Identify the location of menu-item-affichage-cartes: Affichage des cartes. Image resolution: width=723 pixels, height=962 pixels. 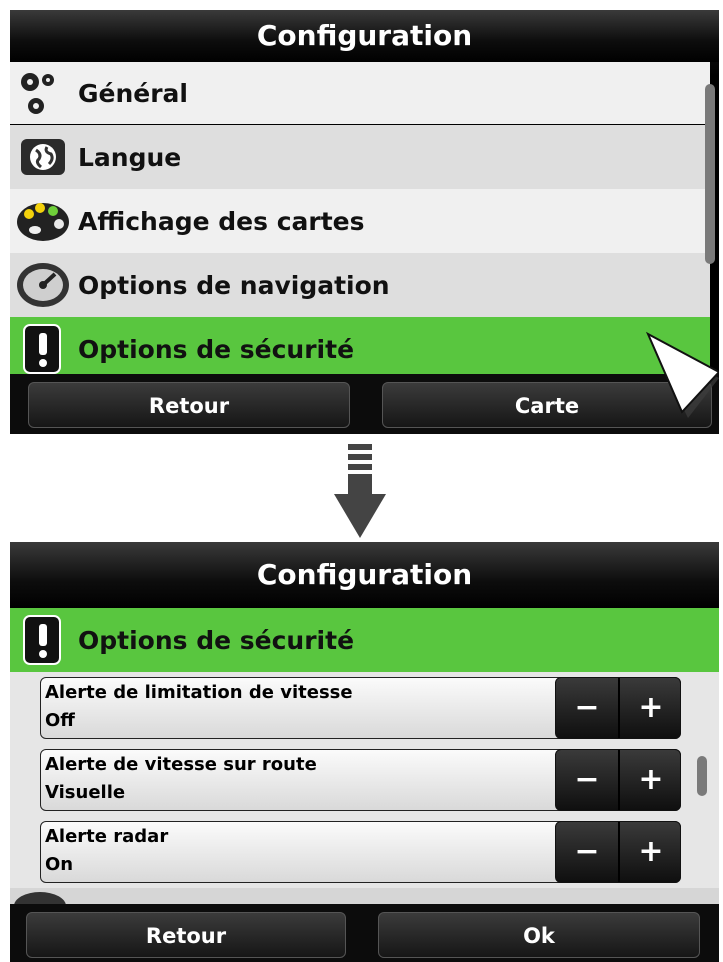
(360, 221).